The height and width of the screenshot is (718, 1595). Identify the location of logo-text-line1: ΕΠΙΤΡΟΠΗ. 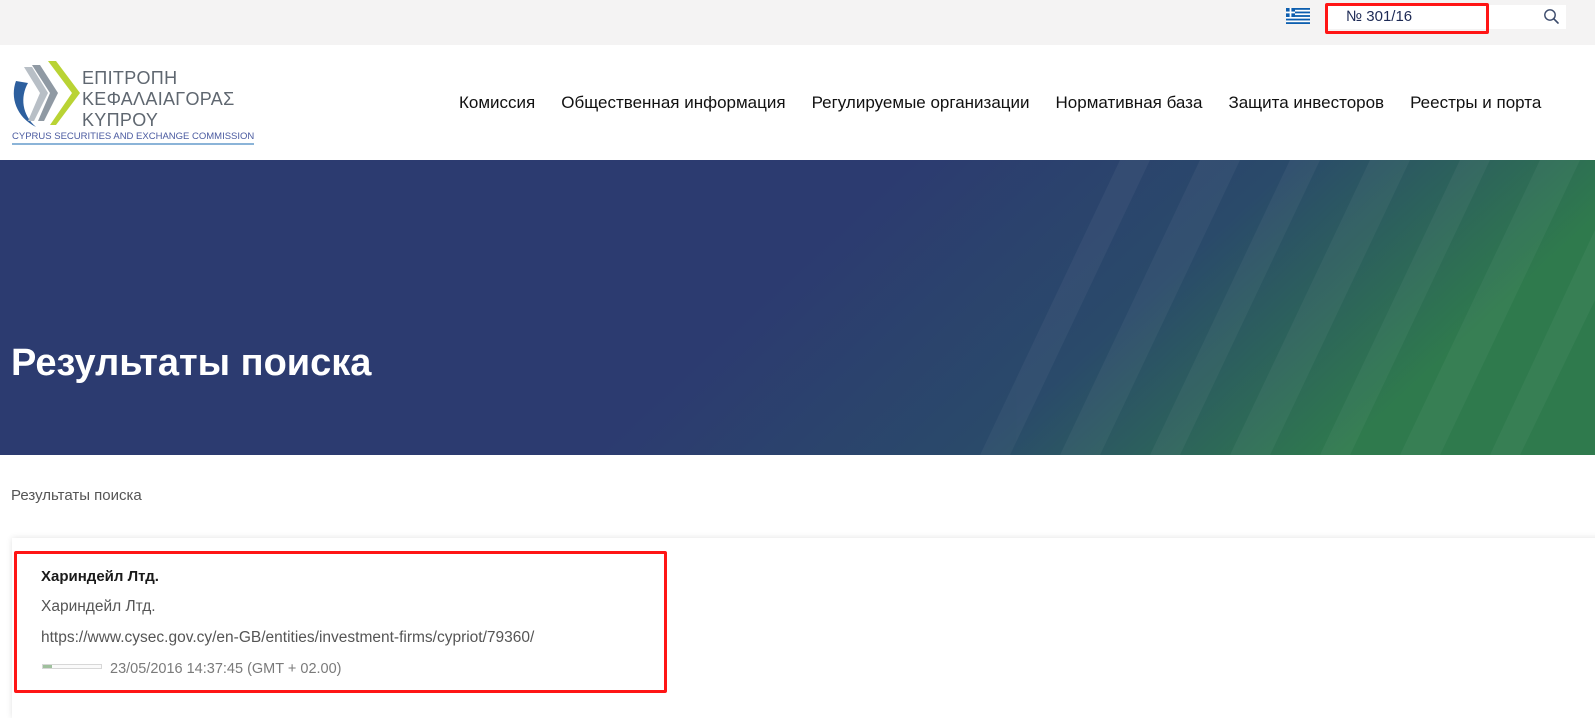
(130, 78).